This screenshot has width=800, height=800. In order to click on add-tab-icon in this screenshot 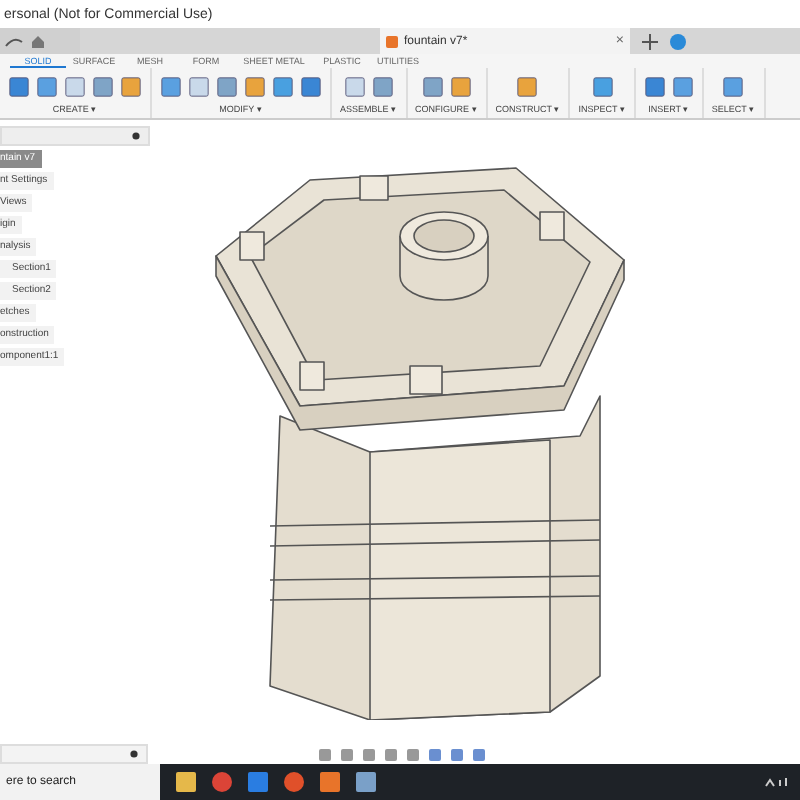, I will do `click(650, 41)`.